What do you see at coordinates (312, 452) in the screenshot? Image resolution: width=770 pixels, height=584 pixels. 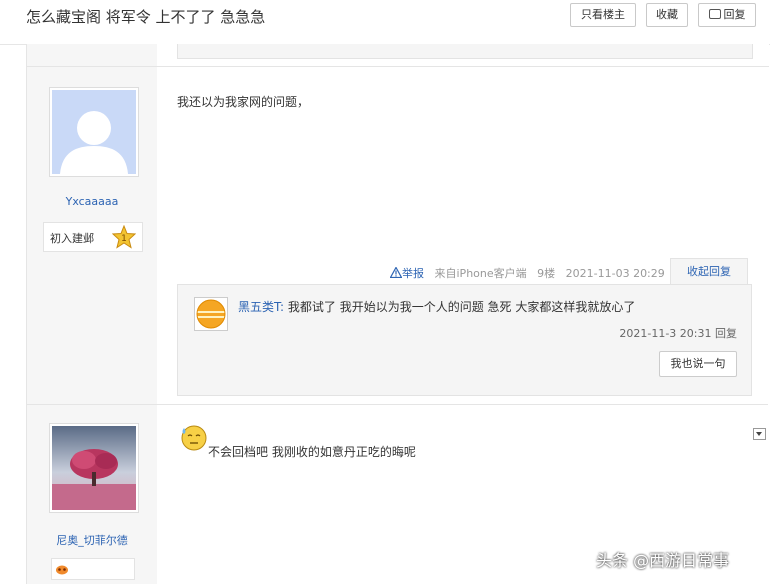 I see `post-content: 不会回档吧 我刚收的如意丹正吃的晦呢` at bounding box center [312, 452].